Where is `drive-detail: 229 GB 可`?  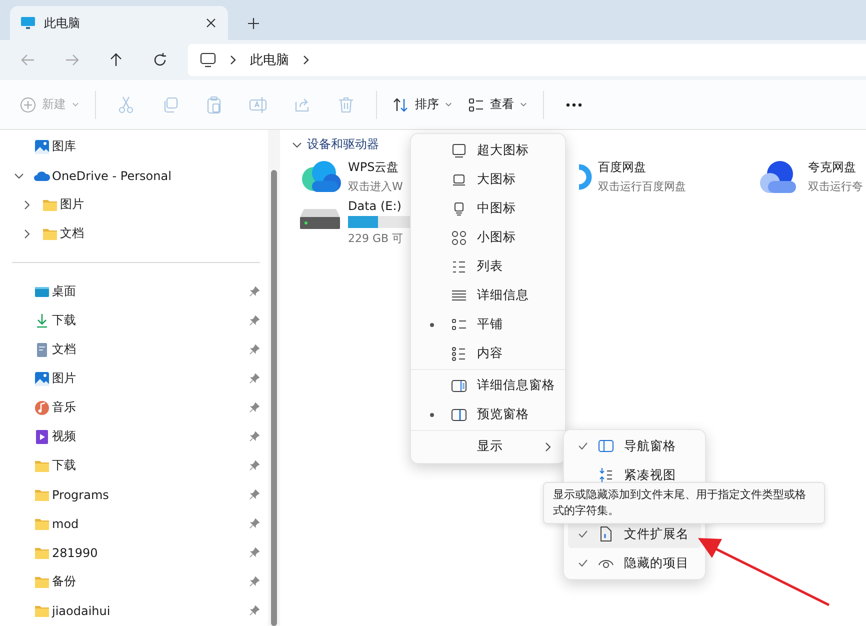
drive-detail: 229 GB 可 is located at coordinates (376, 238).